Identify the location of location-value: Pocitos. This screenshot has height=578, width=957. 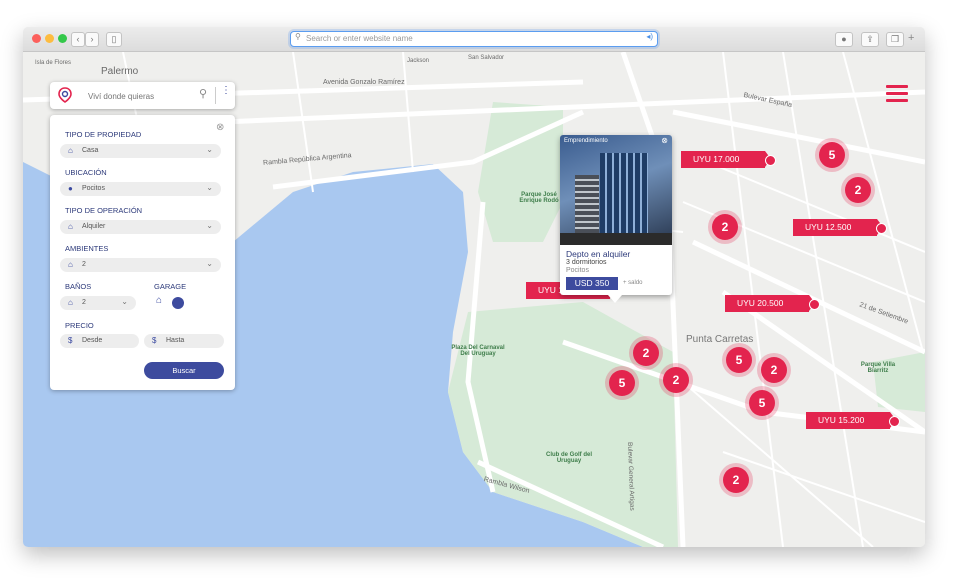
(93, 188).